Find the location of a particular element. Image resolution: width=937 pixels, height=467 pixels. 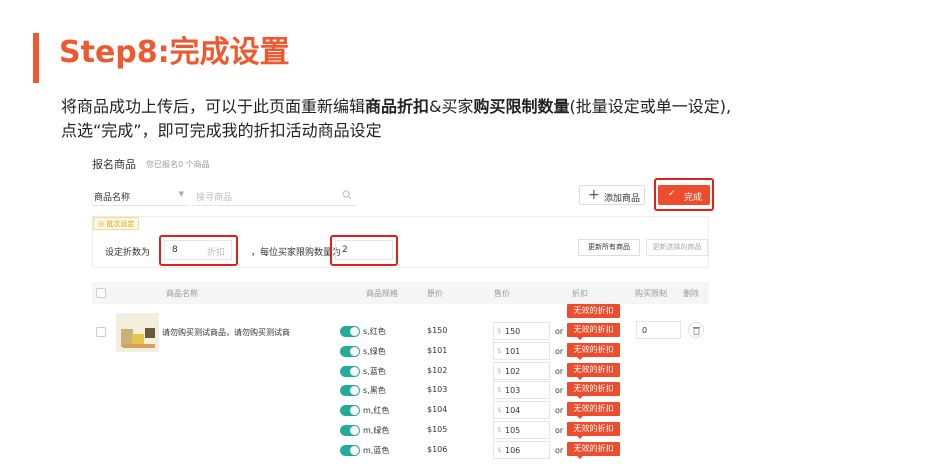

sale-price-input: $105 is located at coordinates (521, 430).